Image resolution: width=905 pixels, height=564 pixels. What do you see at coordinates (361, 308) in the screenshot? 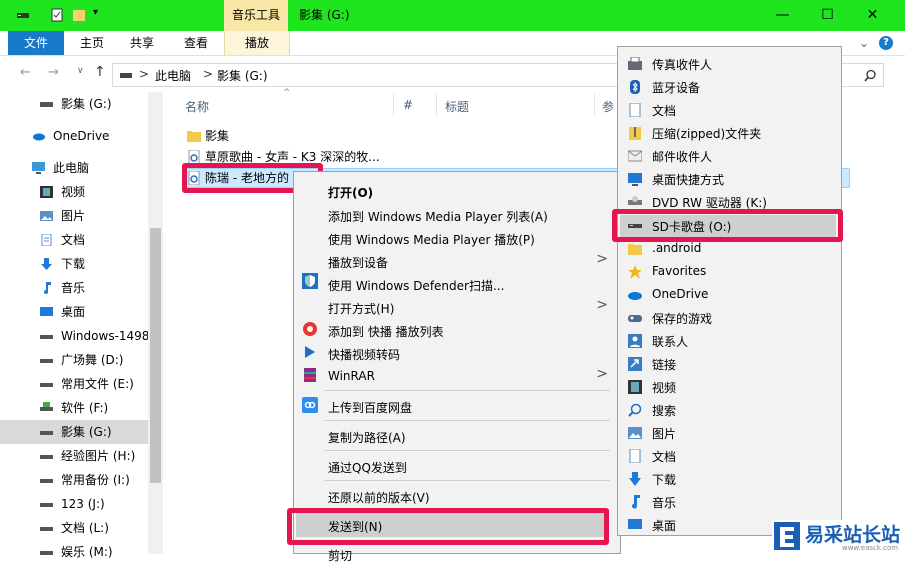
I see `menu-item-open-with: 打开方式(H)` at bounding box center [361, 308].